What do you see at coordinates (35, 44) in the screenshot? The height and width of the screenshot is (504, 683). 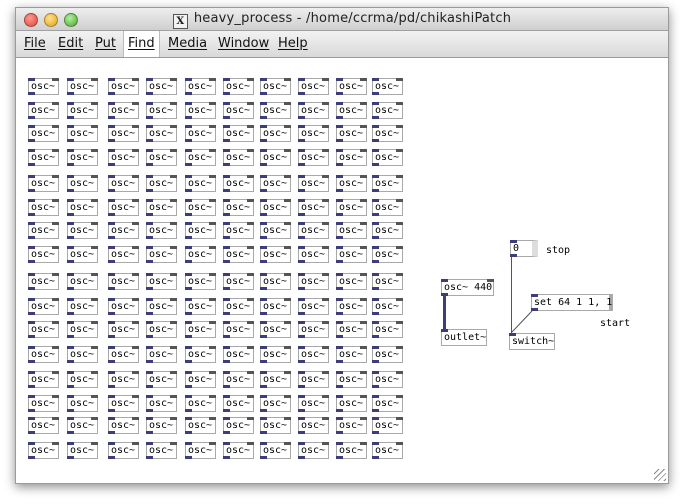 I see `menu-file: File` at bounding box center [35, 44].